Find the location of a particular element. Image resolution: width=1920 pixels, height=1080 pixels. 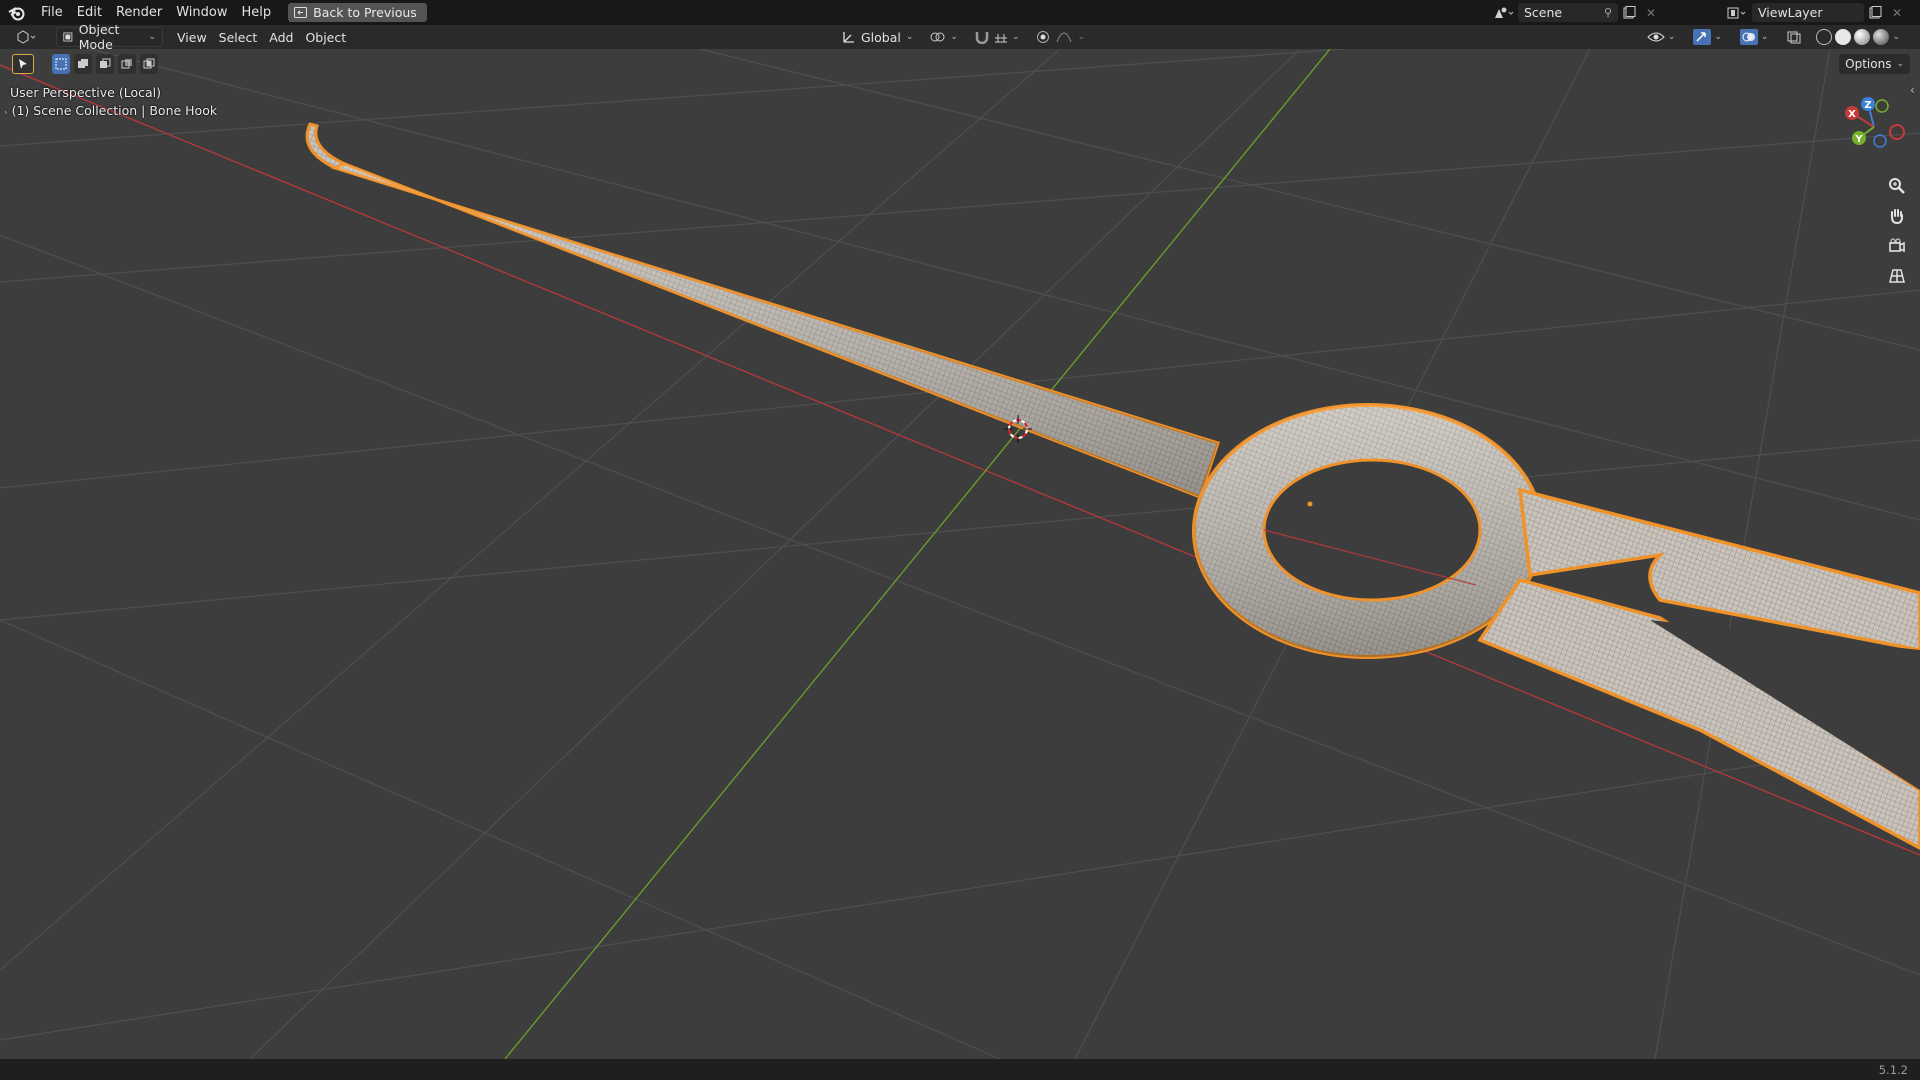

snap-toggle: ⌄ is located at coordinates (997, 37).